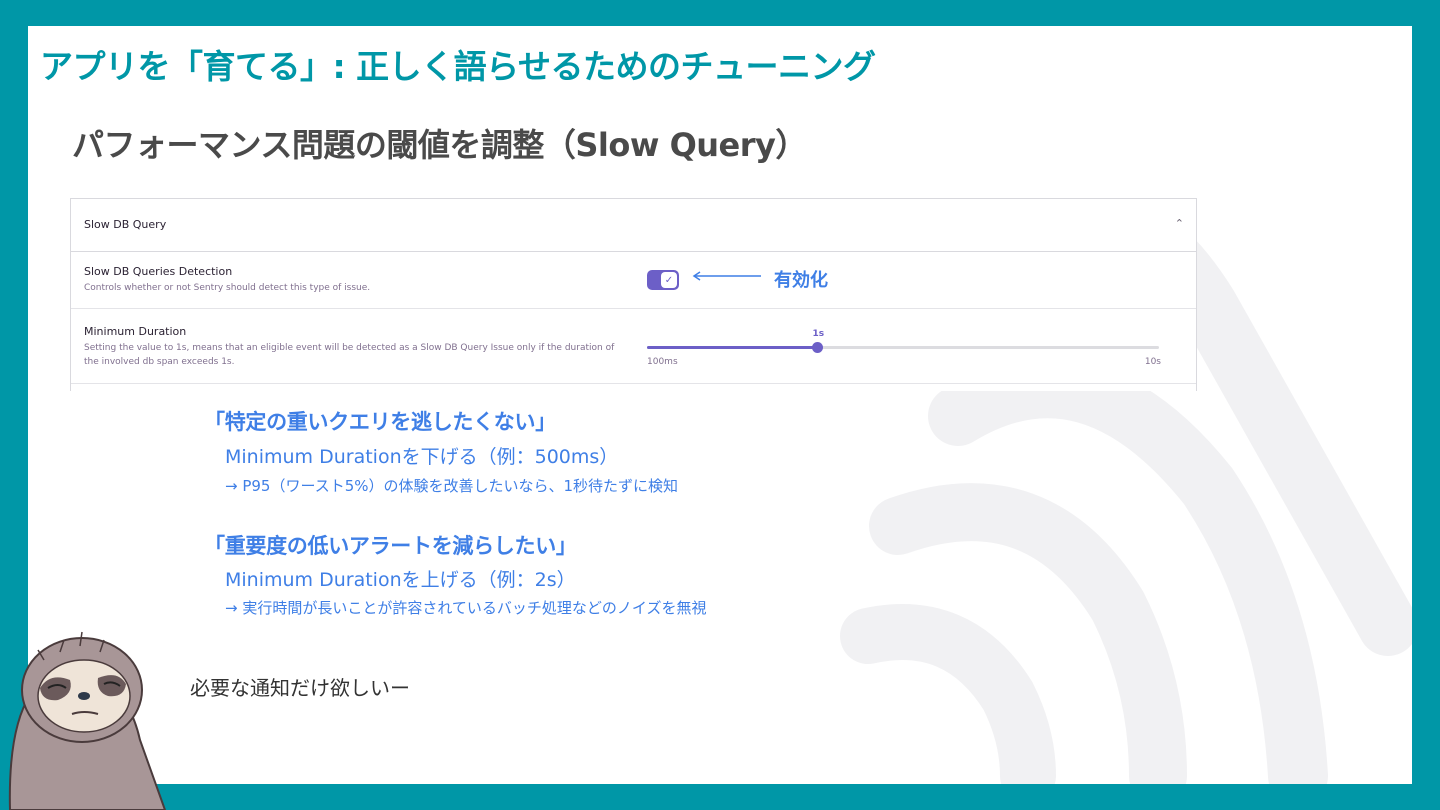  Describe the element at coordinates (158, 271) in the screenshot. I see `detection-label: Slow DB Queries Detection` at that location.